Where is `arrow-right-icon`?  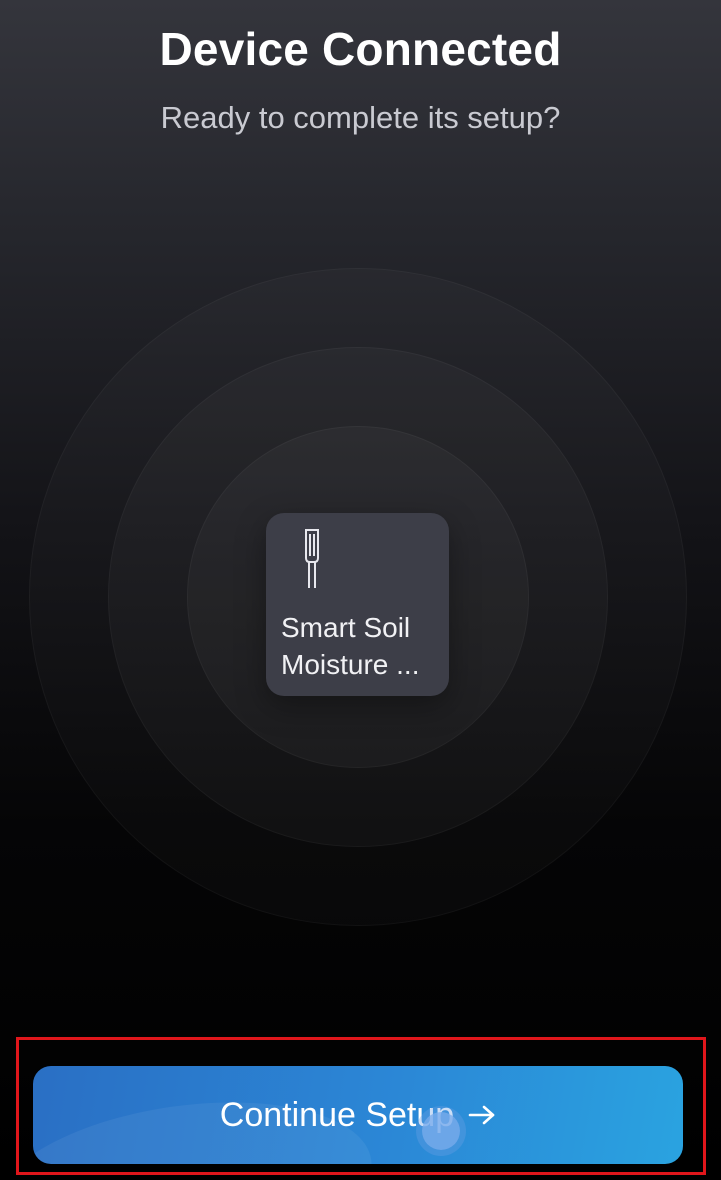
arrow-right-icon is located at coordinates (481, 1115).